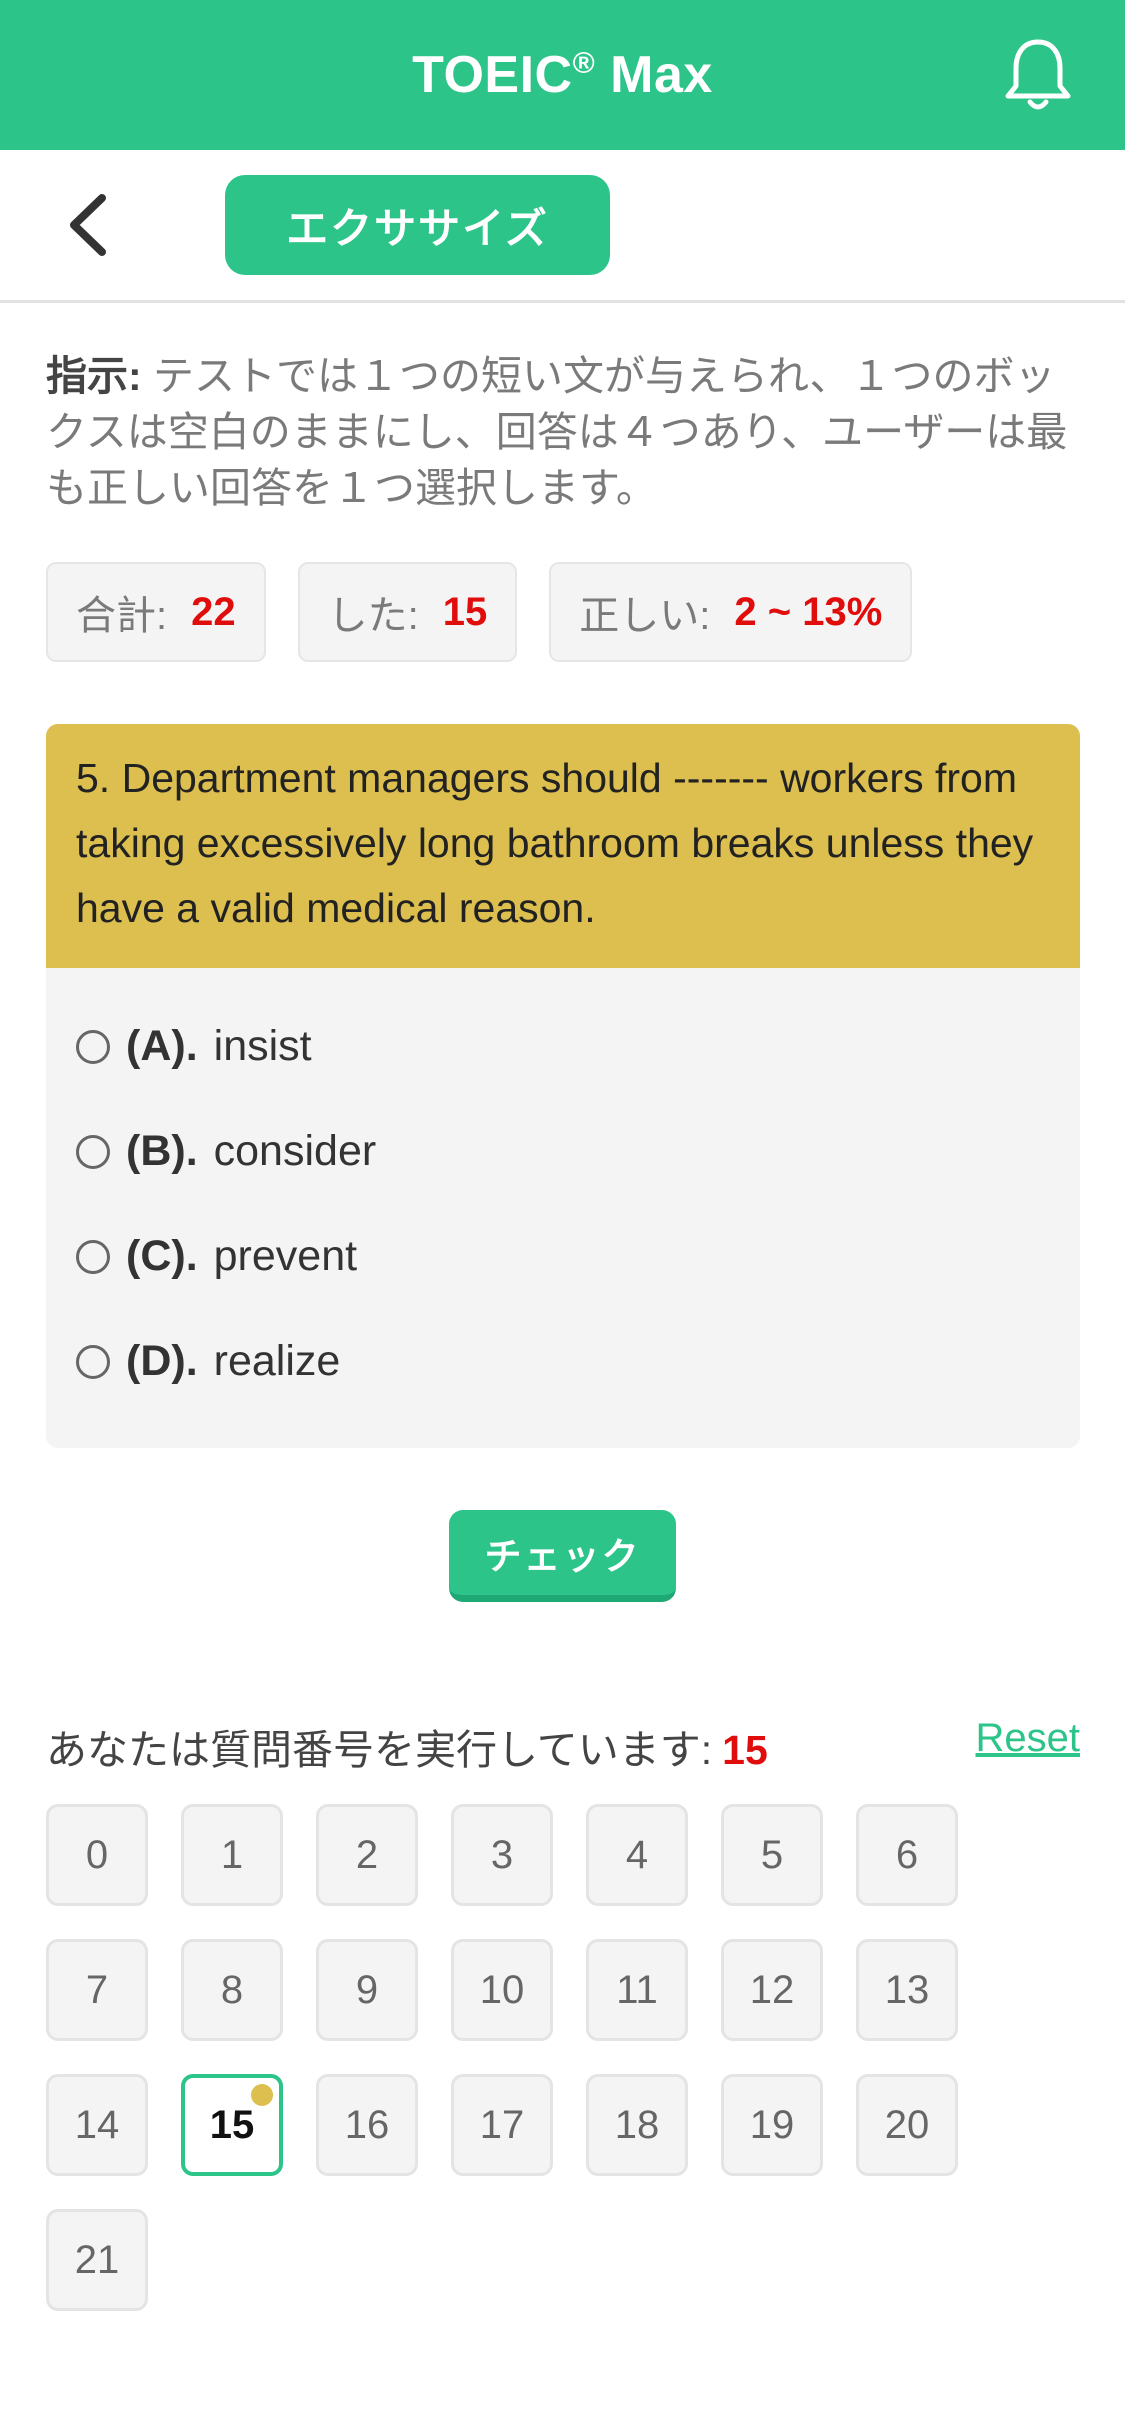 The width and height of the screenshot is (1125, 2436). What do you see at coordinates (907, 1855) in the screenshot?
I see `question-number-button: 6` at bounding box center [907, 1855].